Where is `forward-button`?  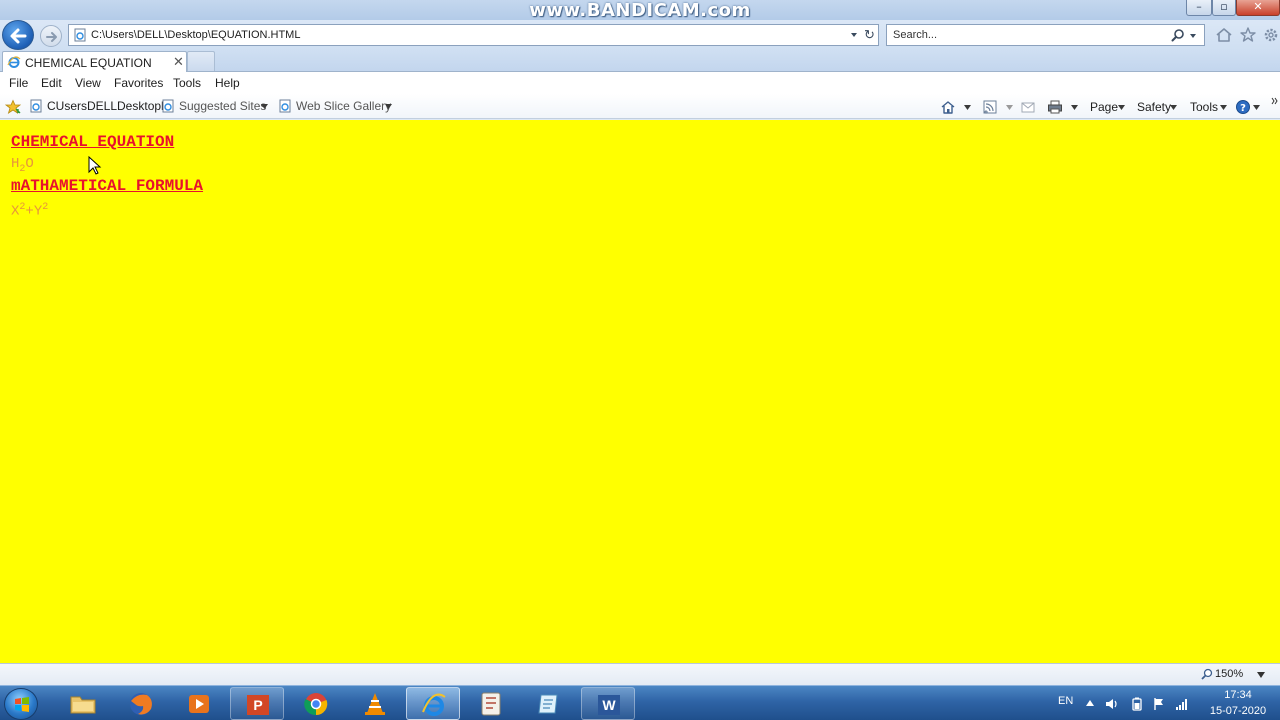
forward-button is located at coordinates (51, 36).